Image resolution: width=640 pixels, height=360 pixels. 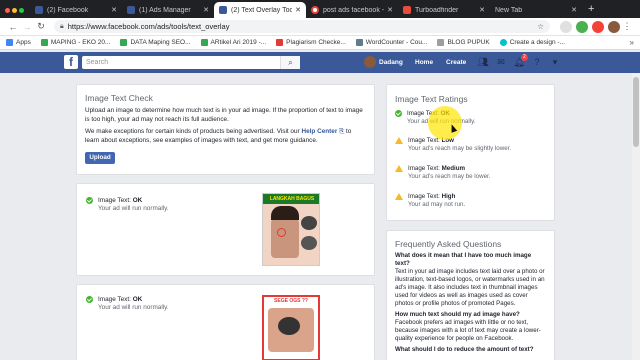 What do you see at coordinates (291, 199) in the screenshot?
I see `thumbnail-caption: LANGKAH BAGUS` at bounding box center [291, 199].